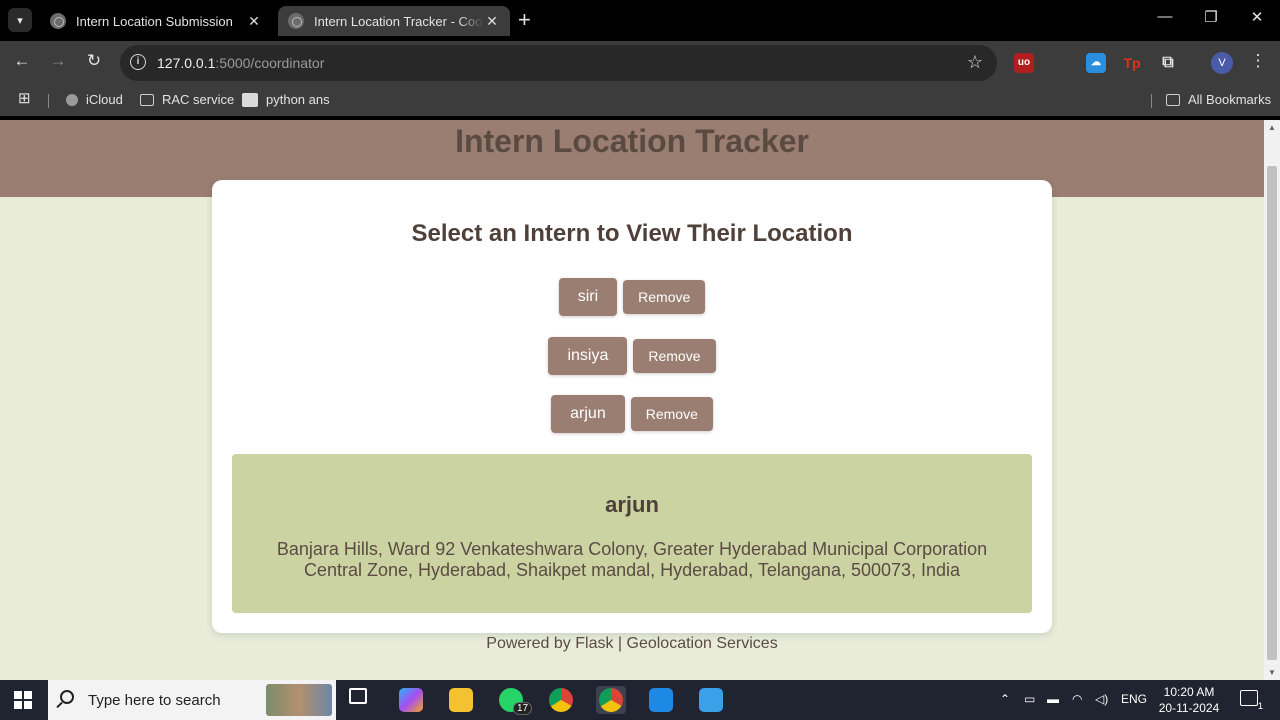 This screenshot has height=720, width=1280. I want to click on intern-row: siri Remove, so click(632, 297).